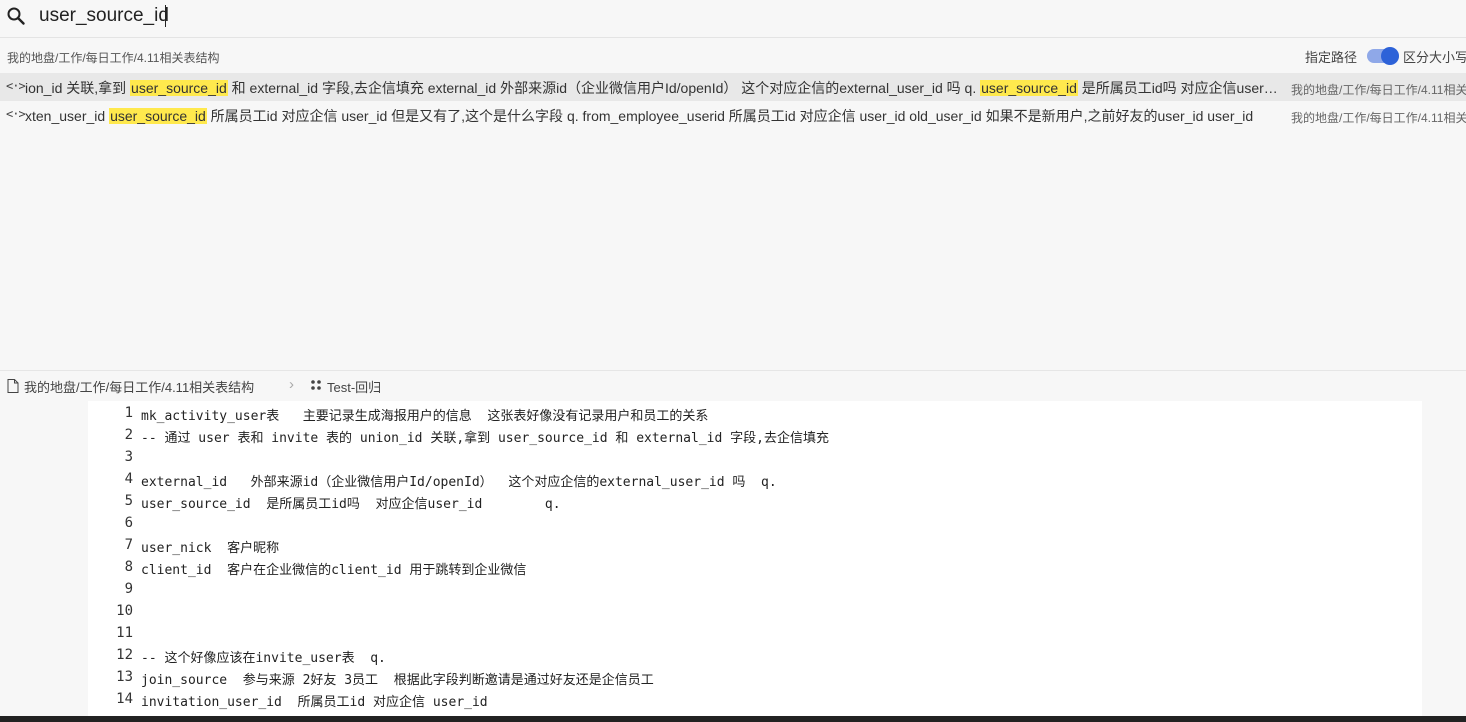 This screenshot has width=1466, height=722. I want to click on line-number: 3, so click(128, 457).